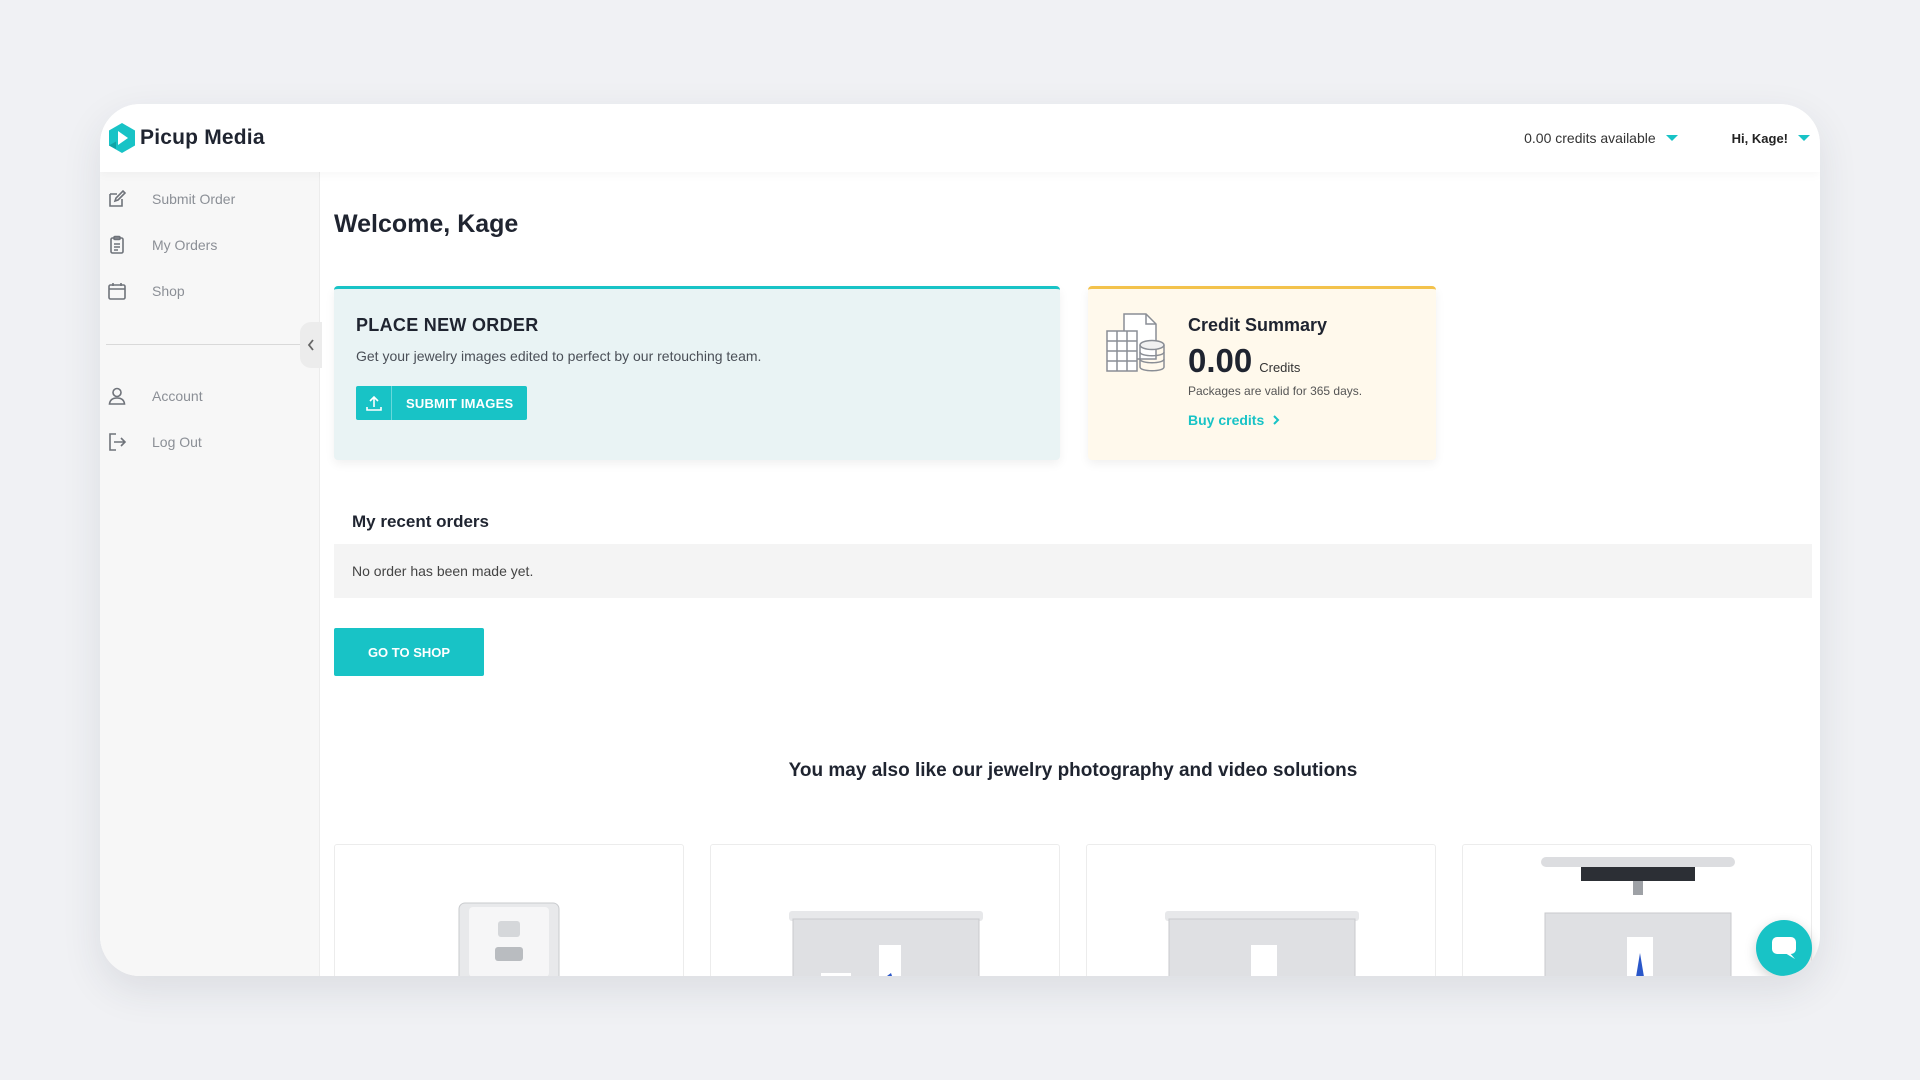 This screenshot has width=1920, height=1080. Describe the element at coordinates (117, 396) in the screenshot. I see `user-icon` at that location.